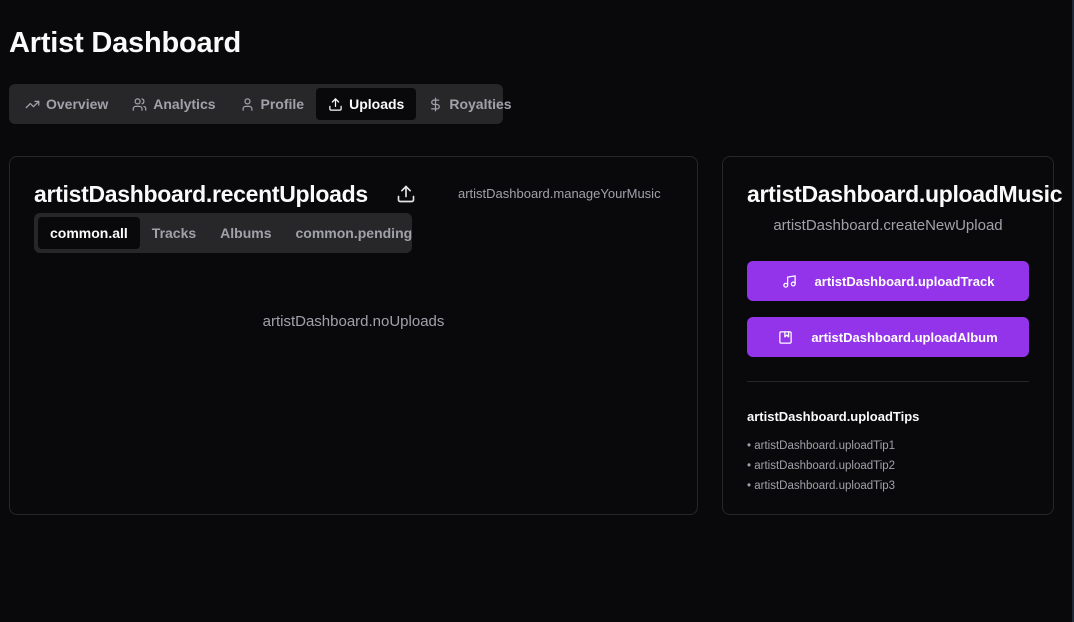 The image size is (1074, 622). Describe the element at coordinates (184, 104) in the screenshot. I see `tab-analytics-label: Analytics` at that location.